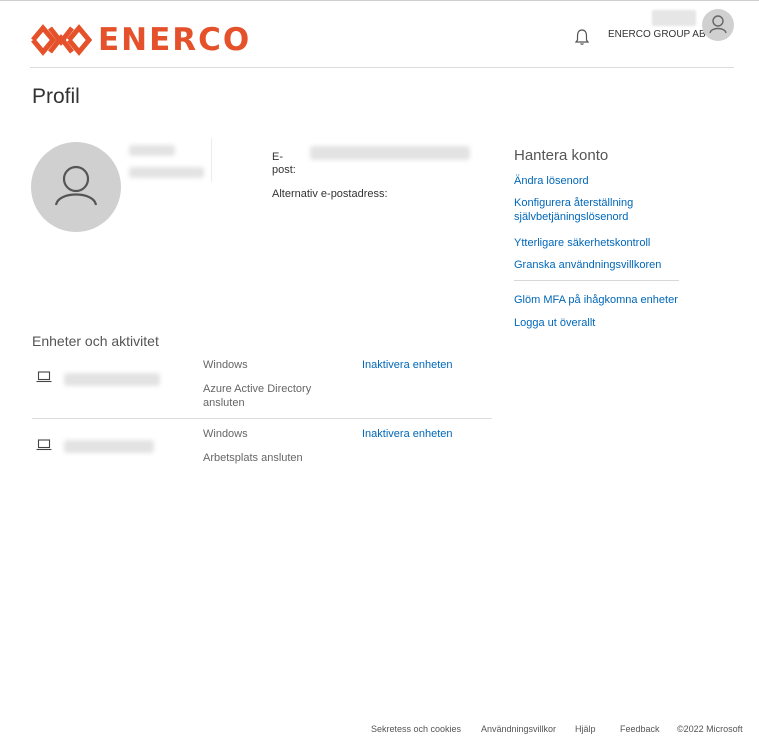 The height and width of the screenshot is (738, 759). I want to click on profile-separator, so click(211, 160).